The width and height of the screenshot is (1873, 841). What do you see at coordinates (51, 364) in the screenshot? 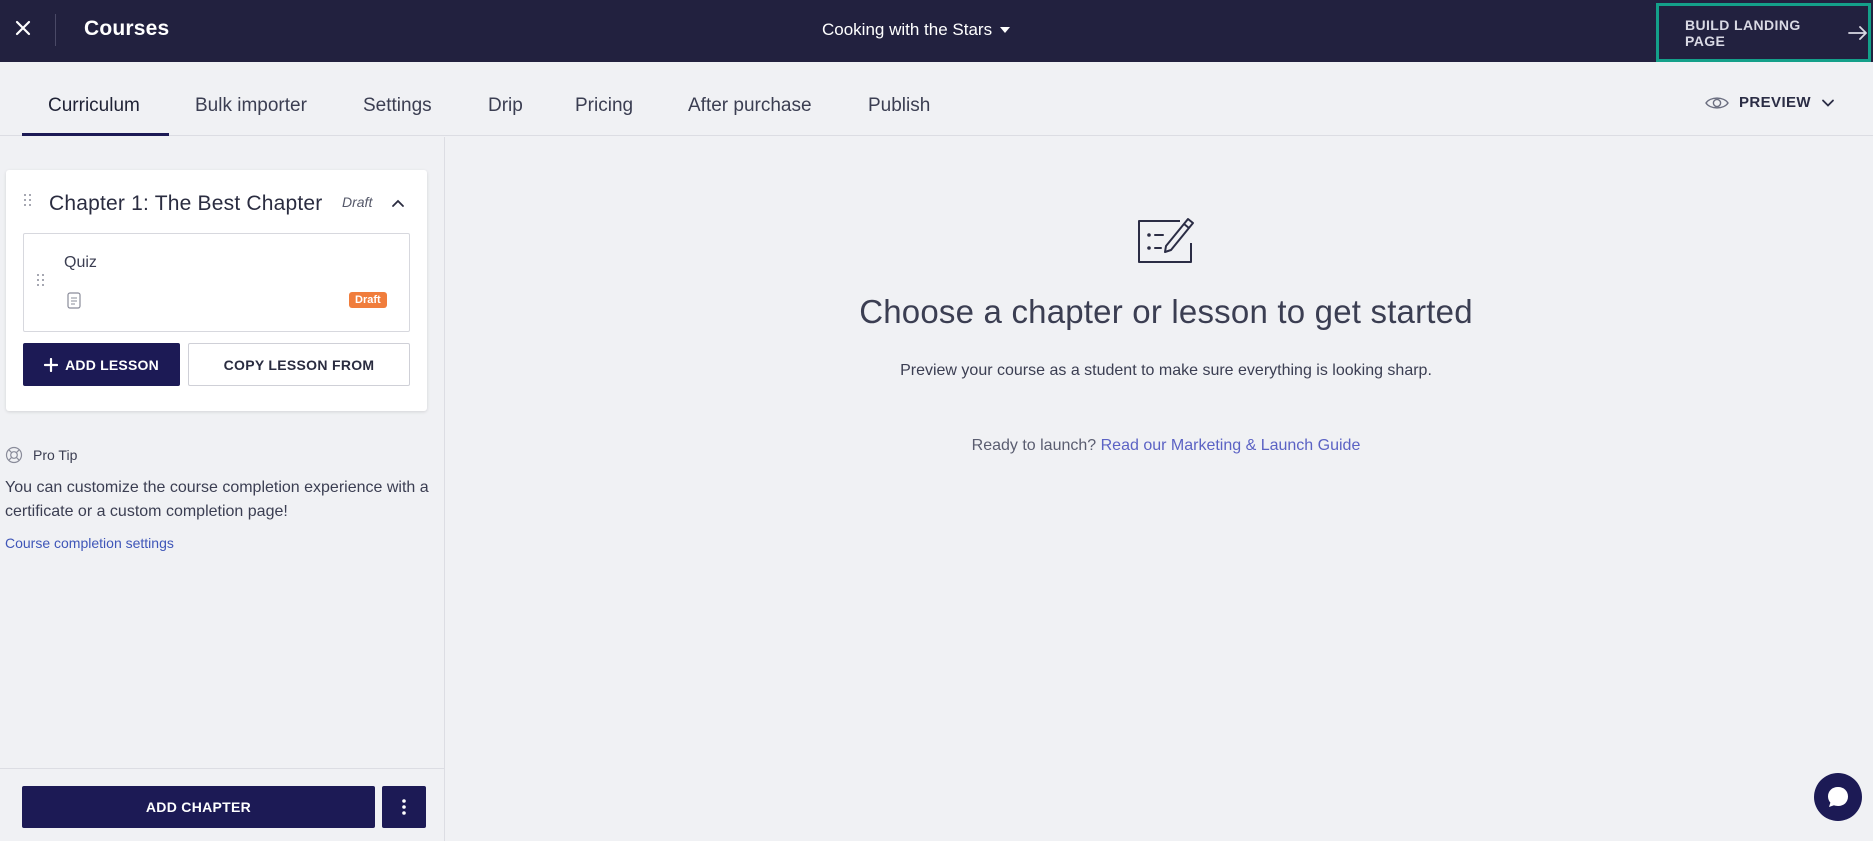
I see `plus-icon` at bounding box center [51, 364].